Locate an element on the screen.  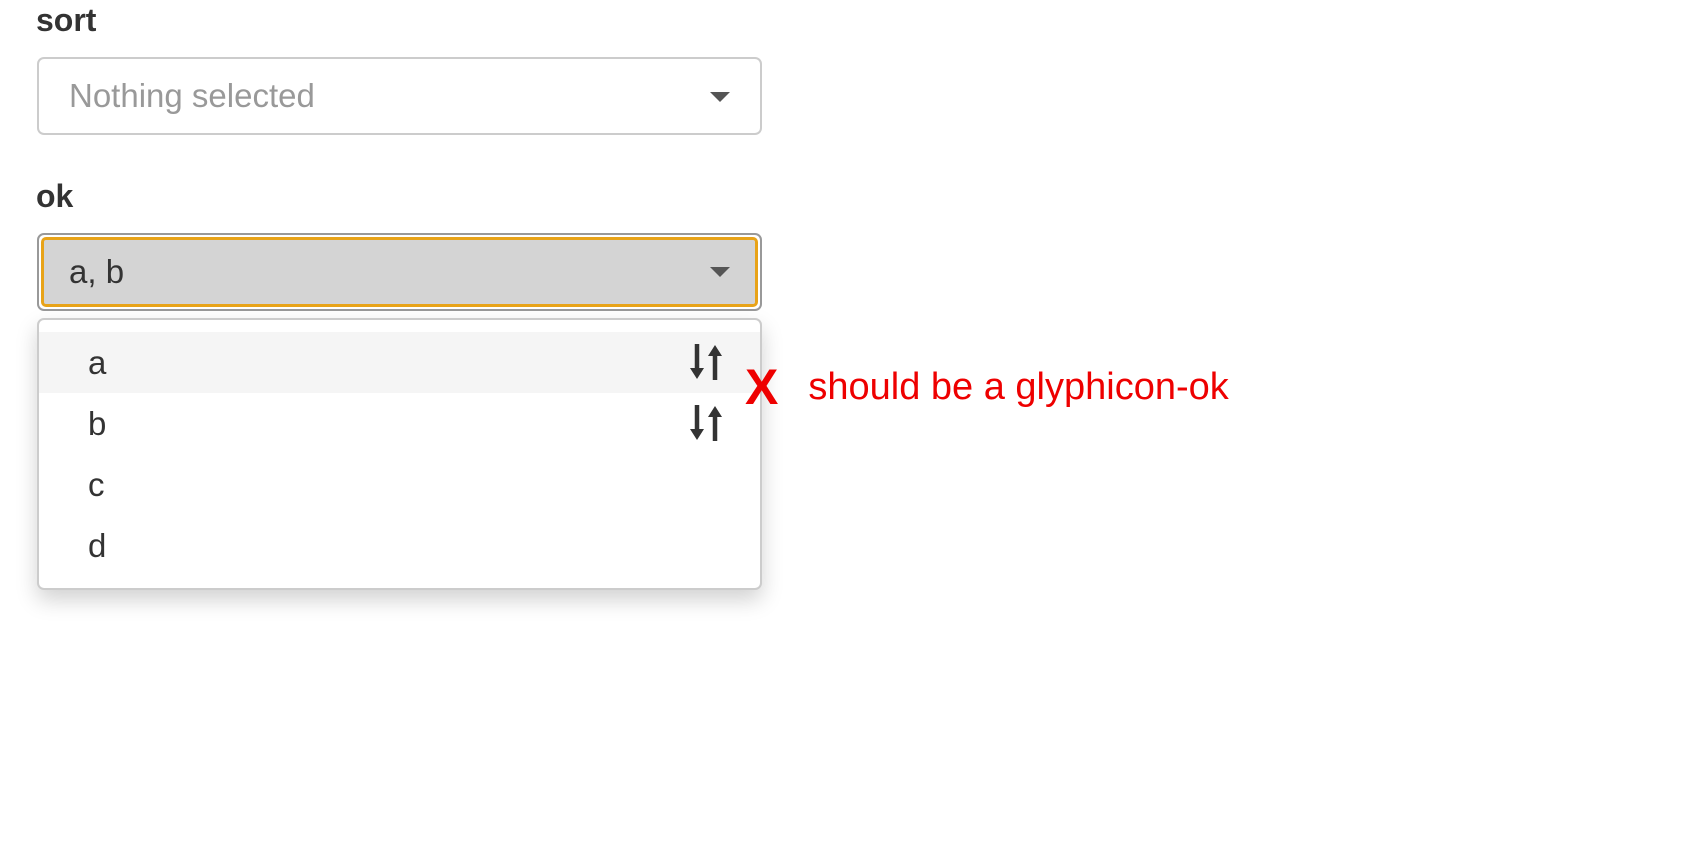
annotation-text: should be a glyphicon-ok is located at coordinates (1018, 386).